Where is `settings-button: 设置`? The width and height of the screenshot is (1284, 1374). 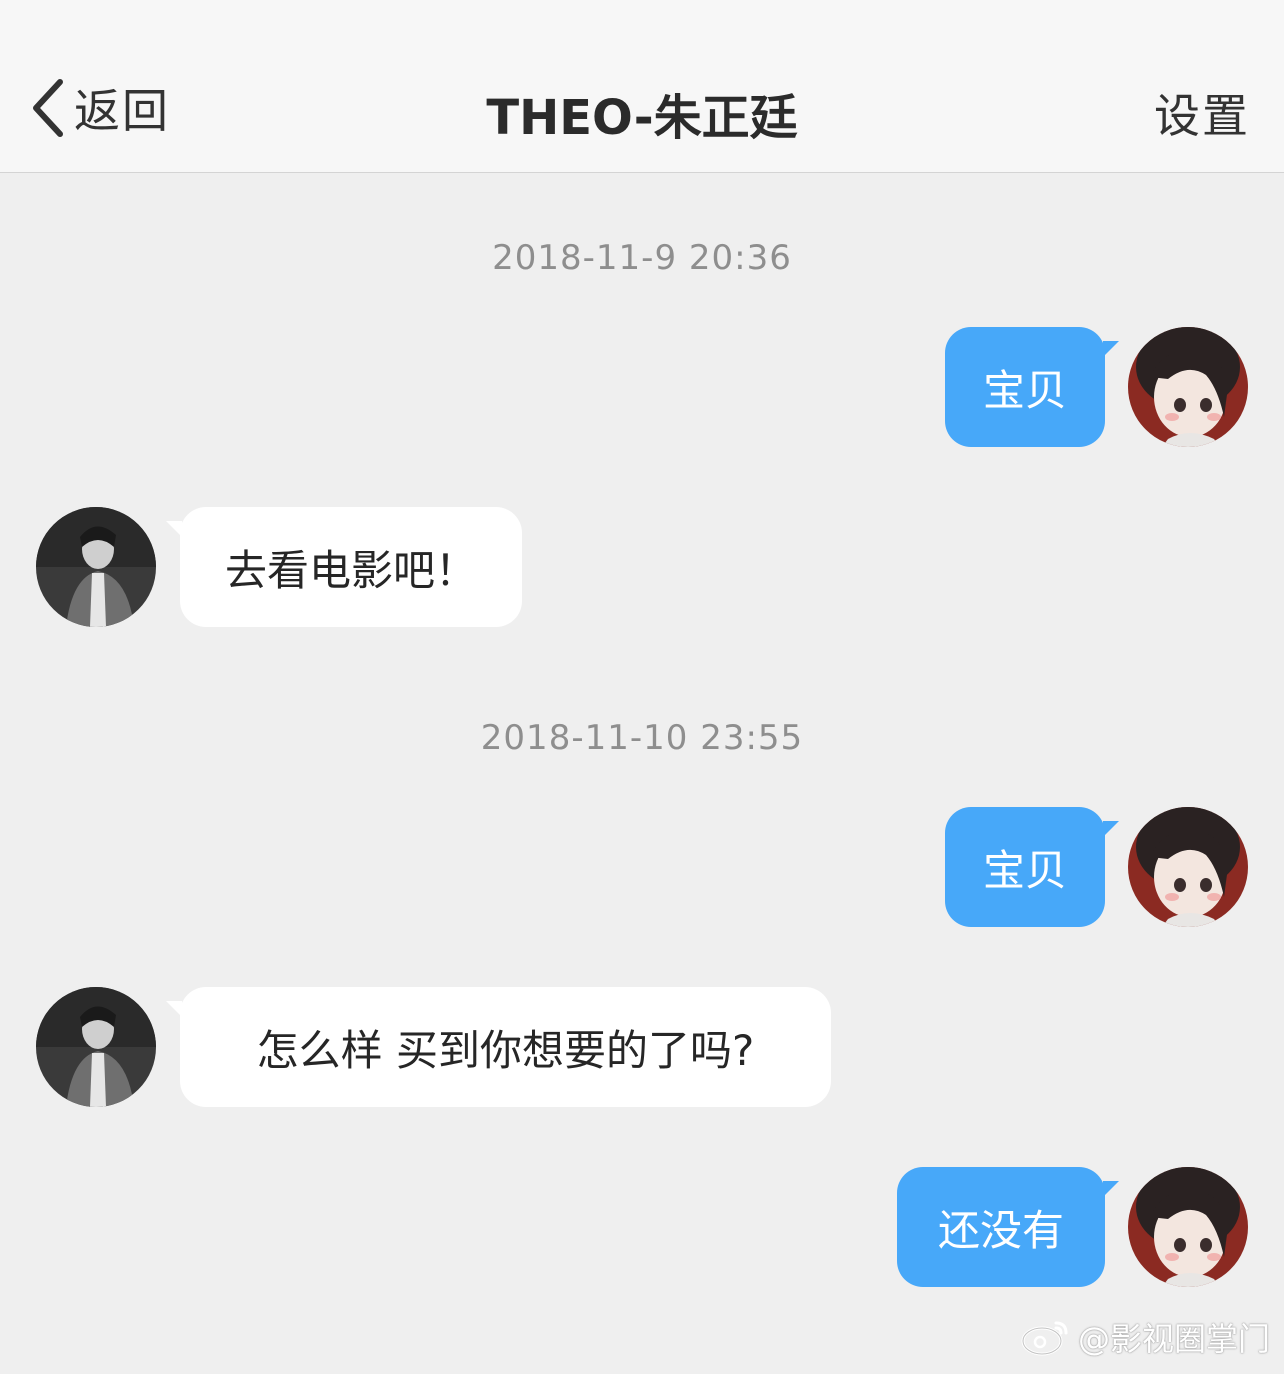 settings-button: 设置 is located at coordinates (1202, 113).